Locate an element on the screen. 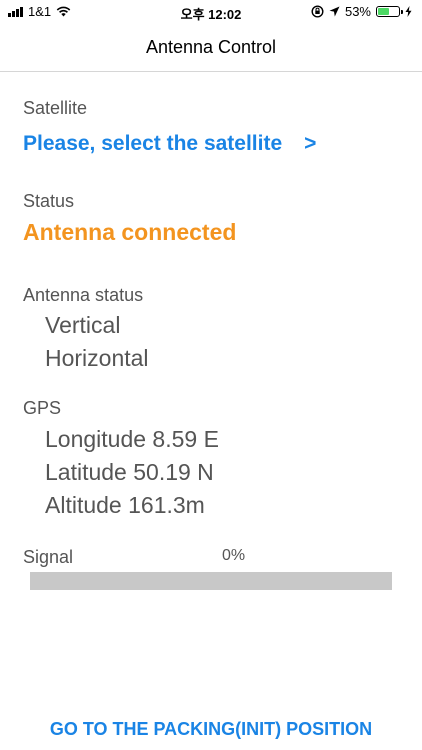 The width and height of the screenshot is (422, 750). battery-tip is located at coordinates (402, 12).